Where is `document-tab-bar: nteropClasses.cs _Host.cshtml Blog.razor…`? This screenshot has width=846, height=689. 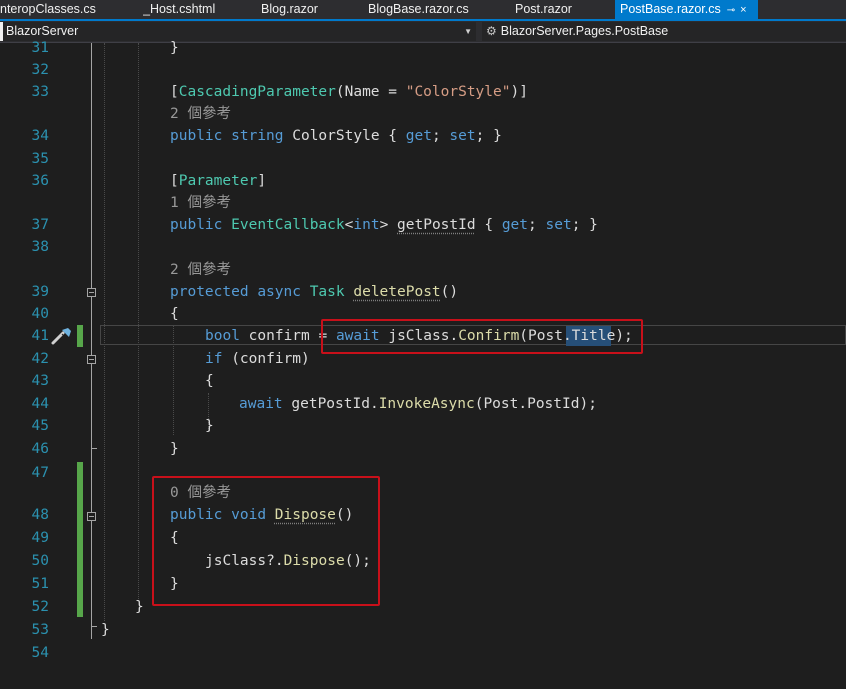
document-tab-bar: nteropClasses.cs _Host.cshtml Blog.razor… is located at coordinates (423, 10).